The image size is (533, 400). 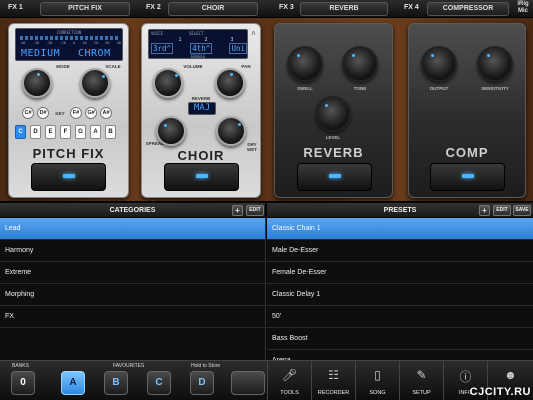 What do you see at coordinates (94, 53) in the screenshot?
I see `pitch-scale-readout: CHROM` at bounding box center [94, 53].